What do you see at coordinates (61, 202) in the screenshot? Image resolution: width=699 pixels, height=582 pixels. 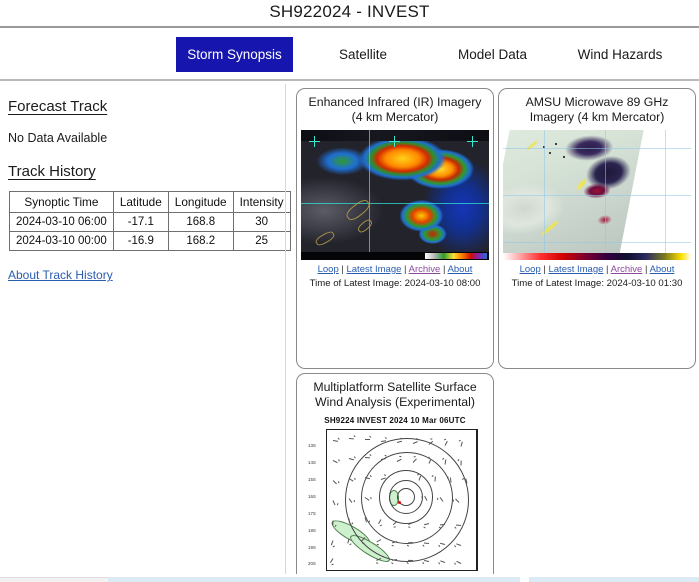 I see `col-synoptic-time: Synoptic Time` at bounding box center [61, 202].